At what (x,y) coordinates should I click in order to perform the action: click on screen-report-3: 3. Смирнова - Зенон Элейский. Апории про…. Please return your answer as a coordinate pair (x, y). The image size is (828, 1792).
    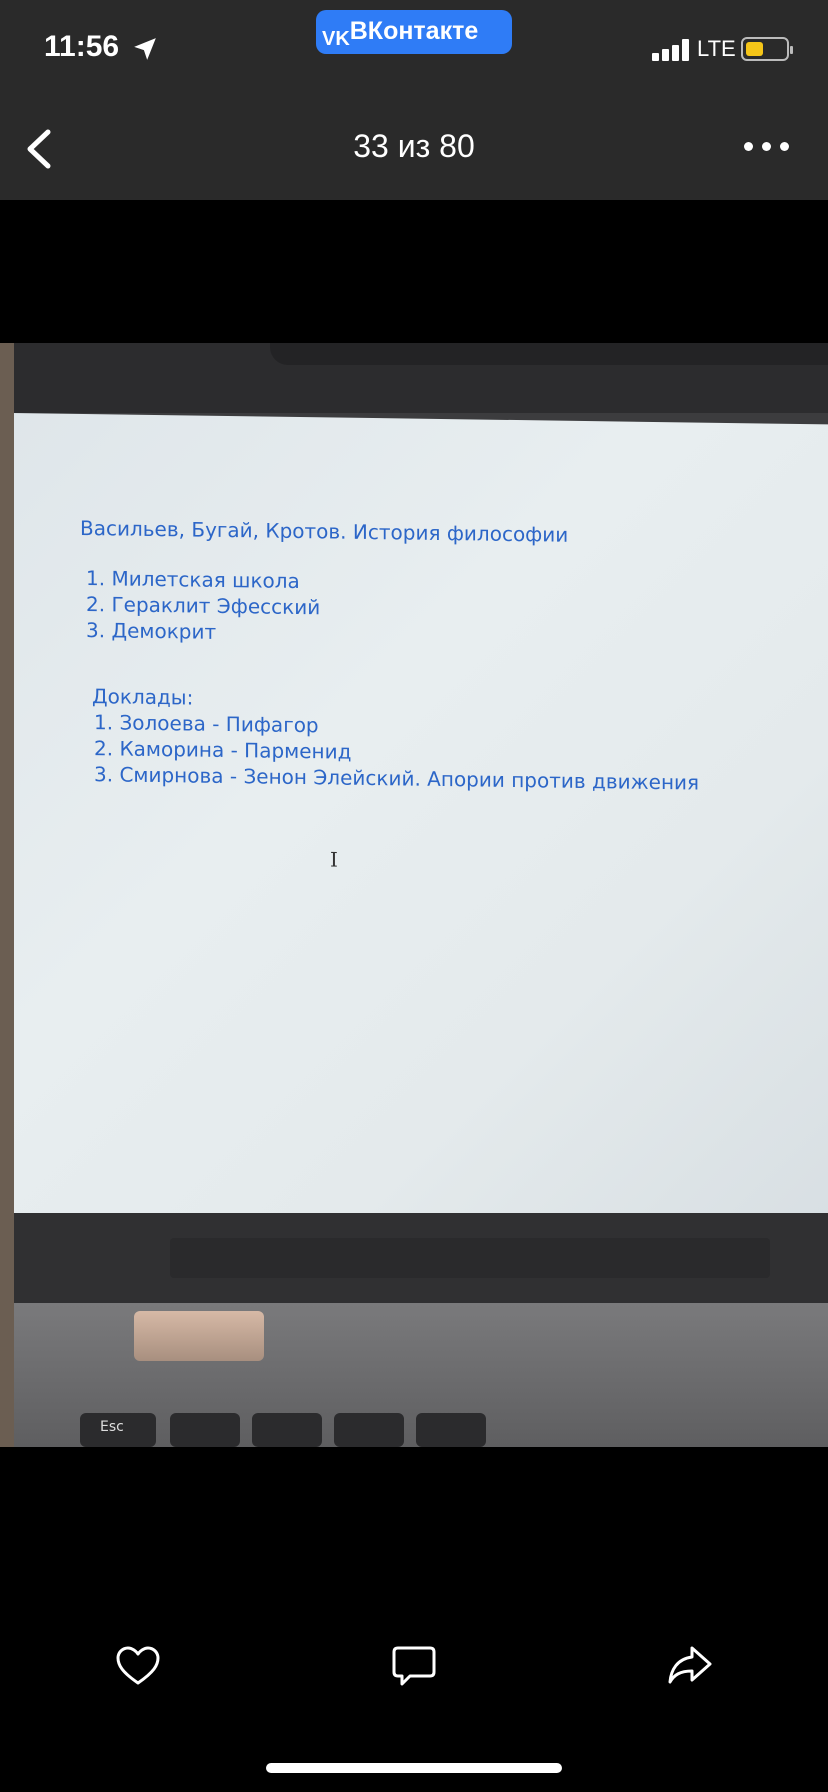
    Looking at the image, I should click on (397, 778).